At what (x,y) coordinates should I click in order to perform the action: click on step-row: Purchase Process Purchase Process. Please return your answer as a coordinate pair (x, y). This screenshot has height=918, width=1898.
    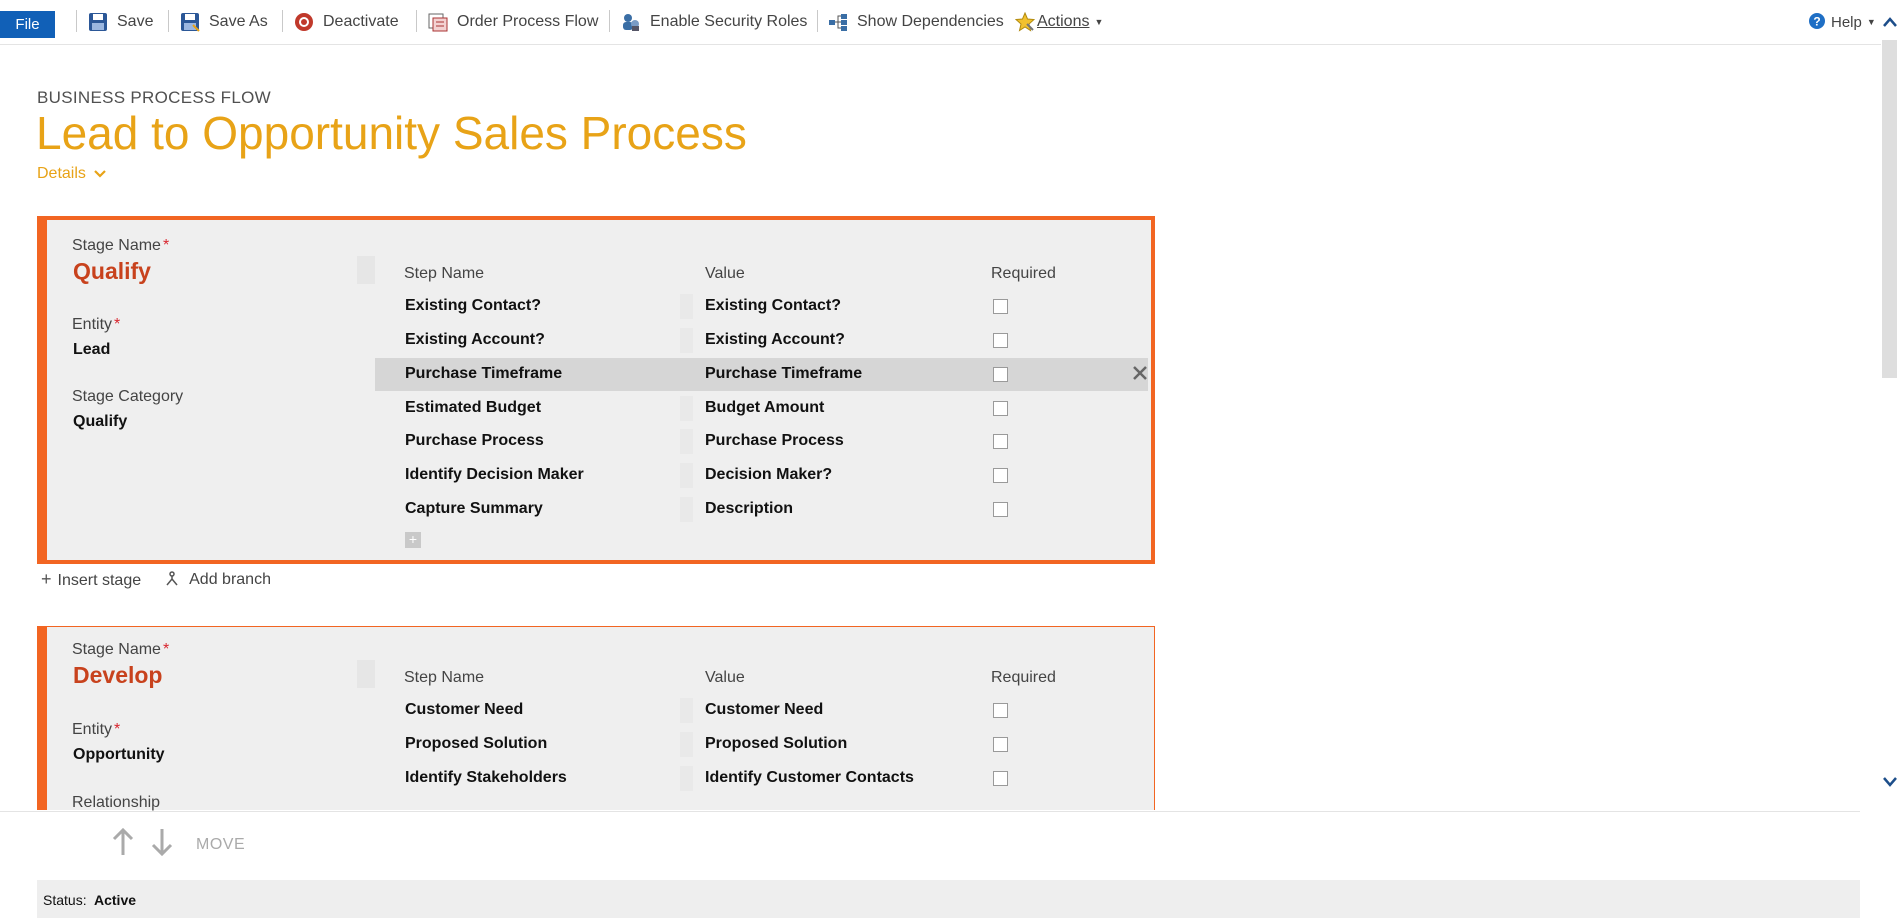
    Looking at the image, I should click on (761, 441).